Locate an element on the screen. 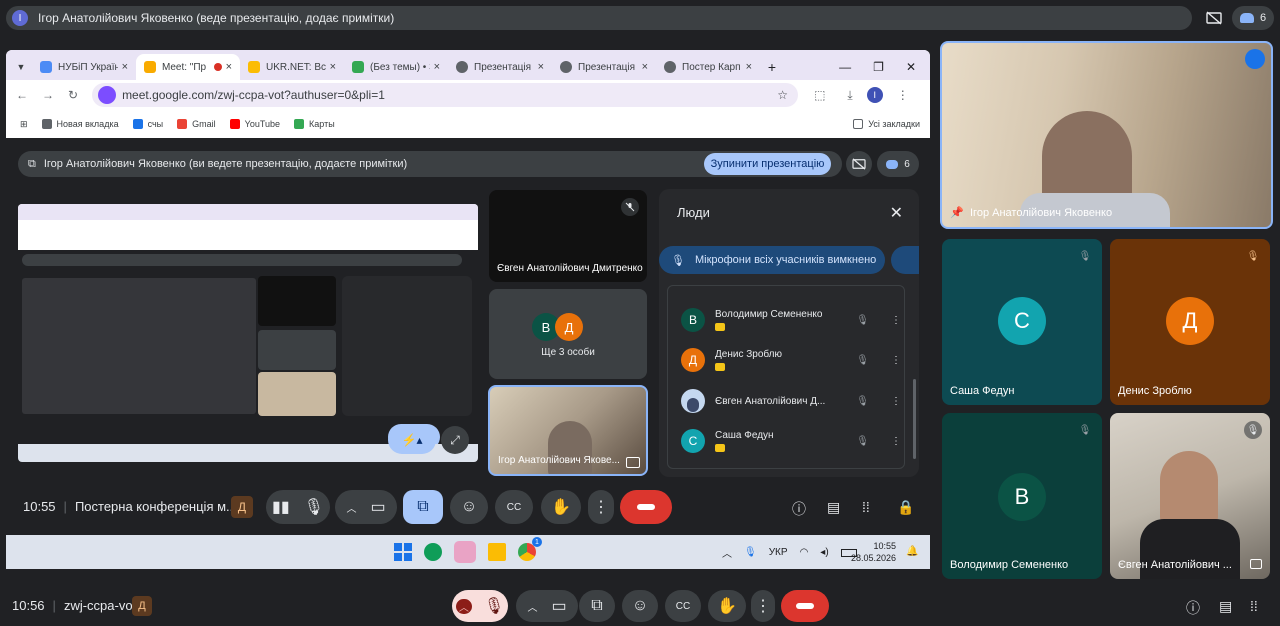 Image resolution: width=1280 pixels, height=626 pixels. forward-icon: → is located at coordinates (48, 95).